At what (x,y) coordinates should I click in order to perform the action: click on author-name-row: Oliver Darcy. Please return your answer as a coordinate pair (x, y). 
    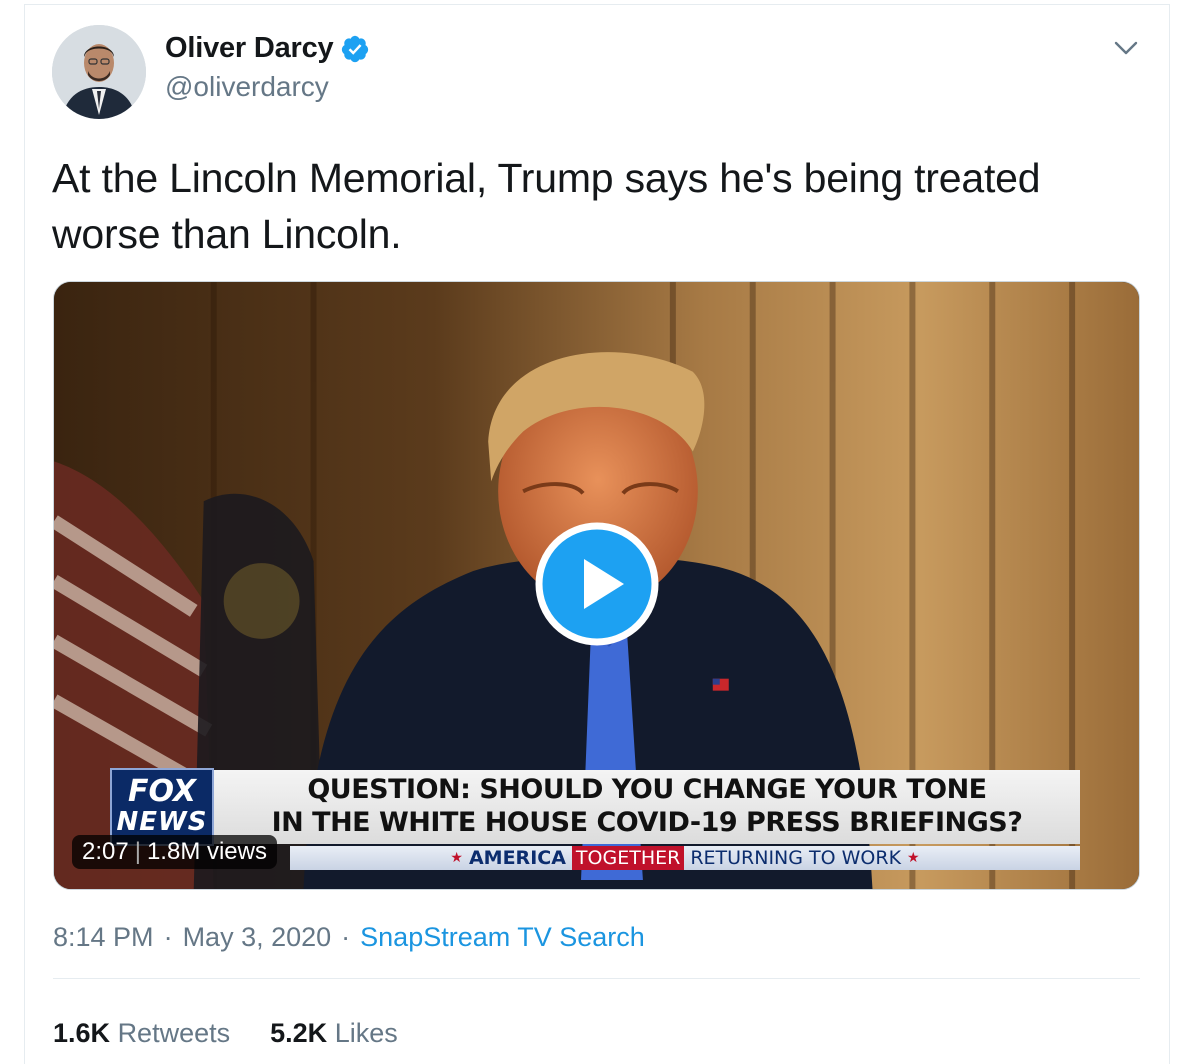
    Looking at the image, I should click on (267, 48).